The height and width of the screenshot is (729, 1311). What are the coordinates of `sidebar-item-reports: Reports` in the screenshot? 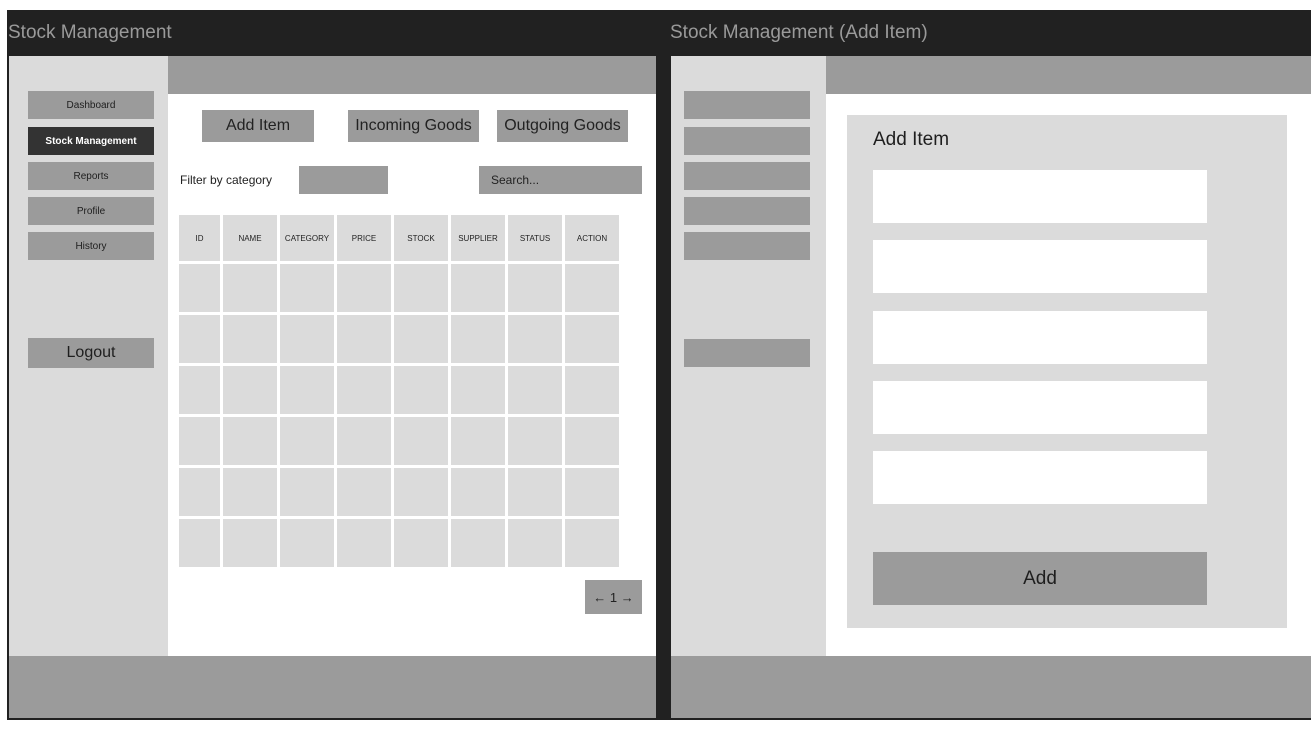 It's located at (91, 176).